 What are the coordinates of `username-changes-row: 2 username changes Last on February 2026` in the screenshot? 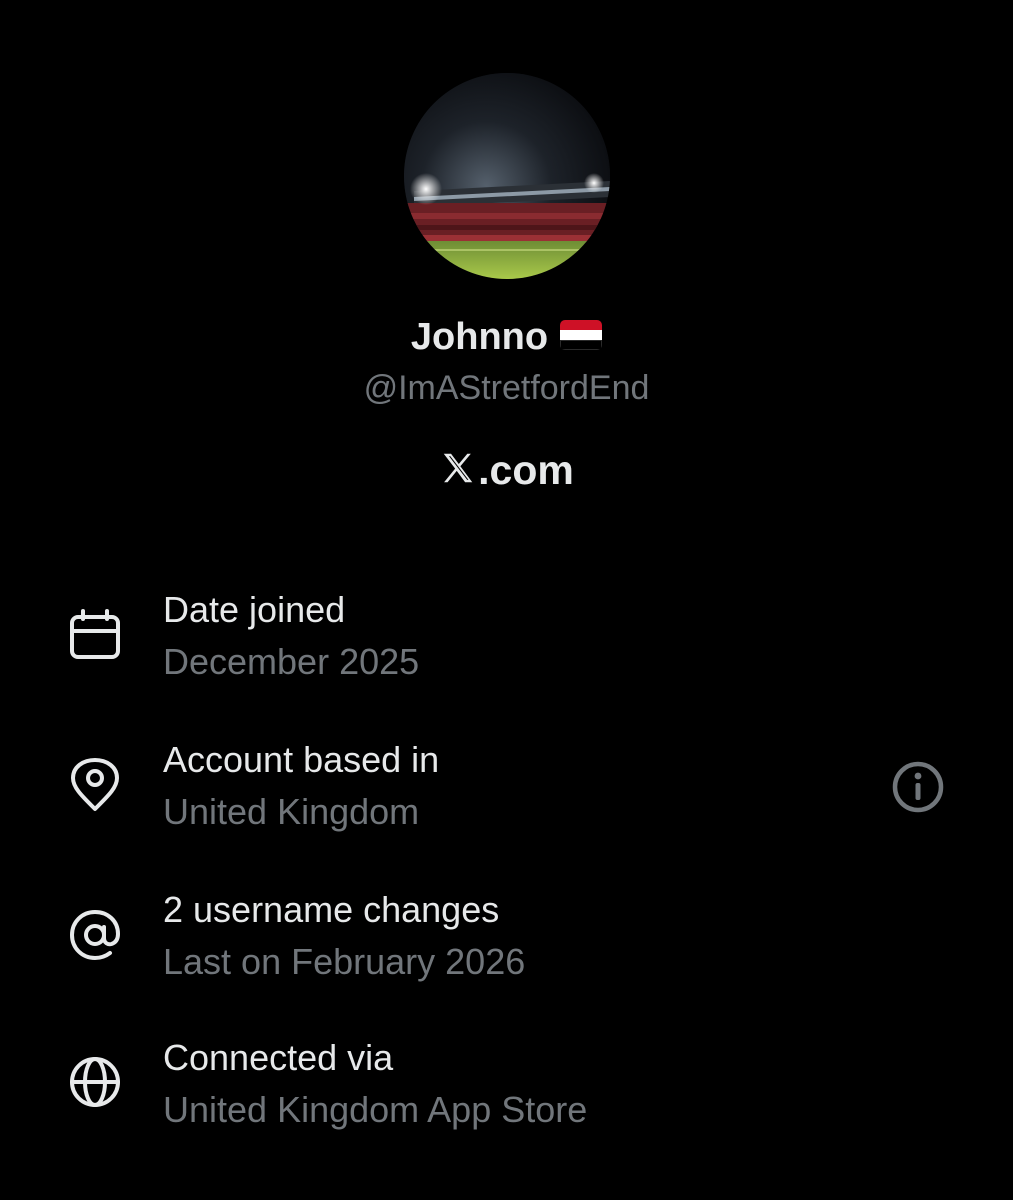 It's located at (506, 942).